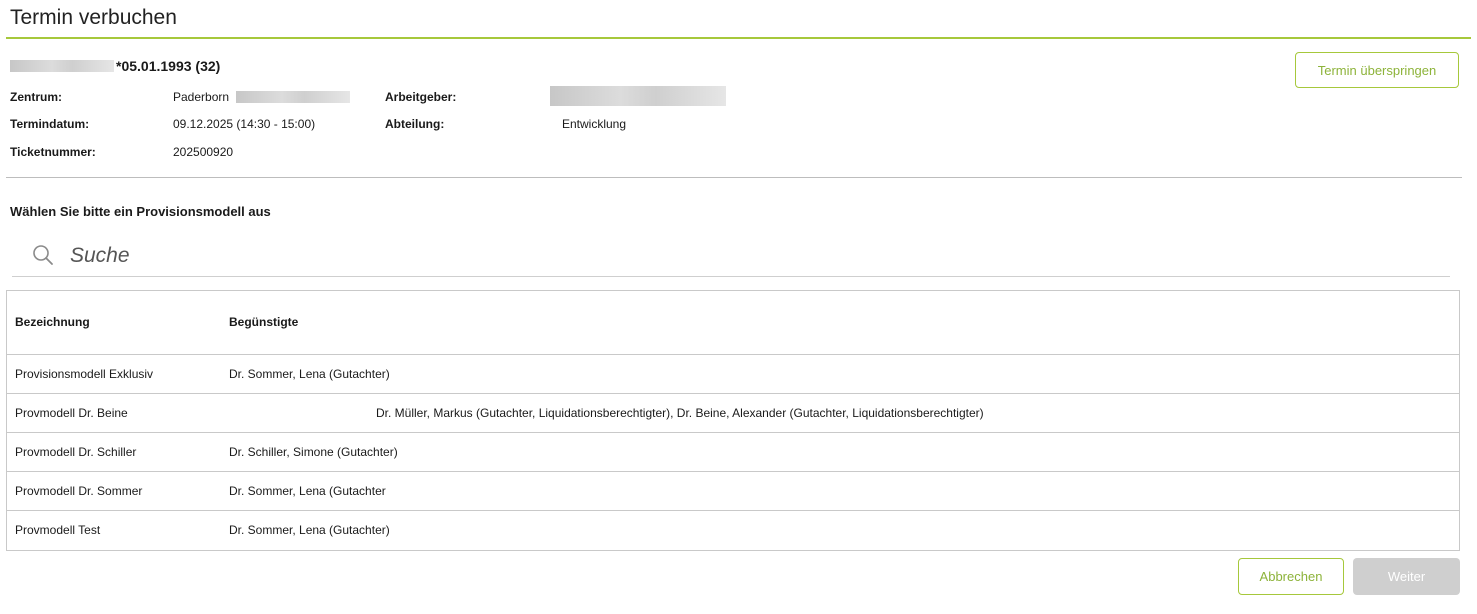 This screenshot has height=614, width=1477. What do you see at coordinates (43, 255) in the screenshot?
I see `search-icon` at bounding box center [43, 255].